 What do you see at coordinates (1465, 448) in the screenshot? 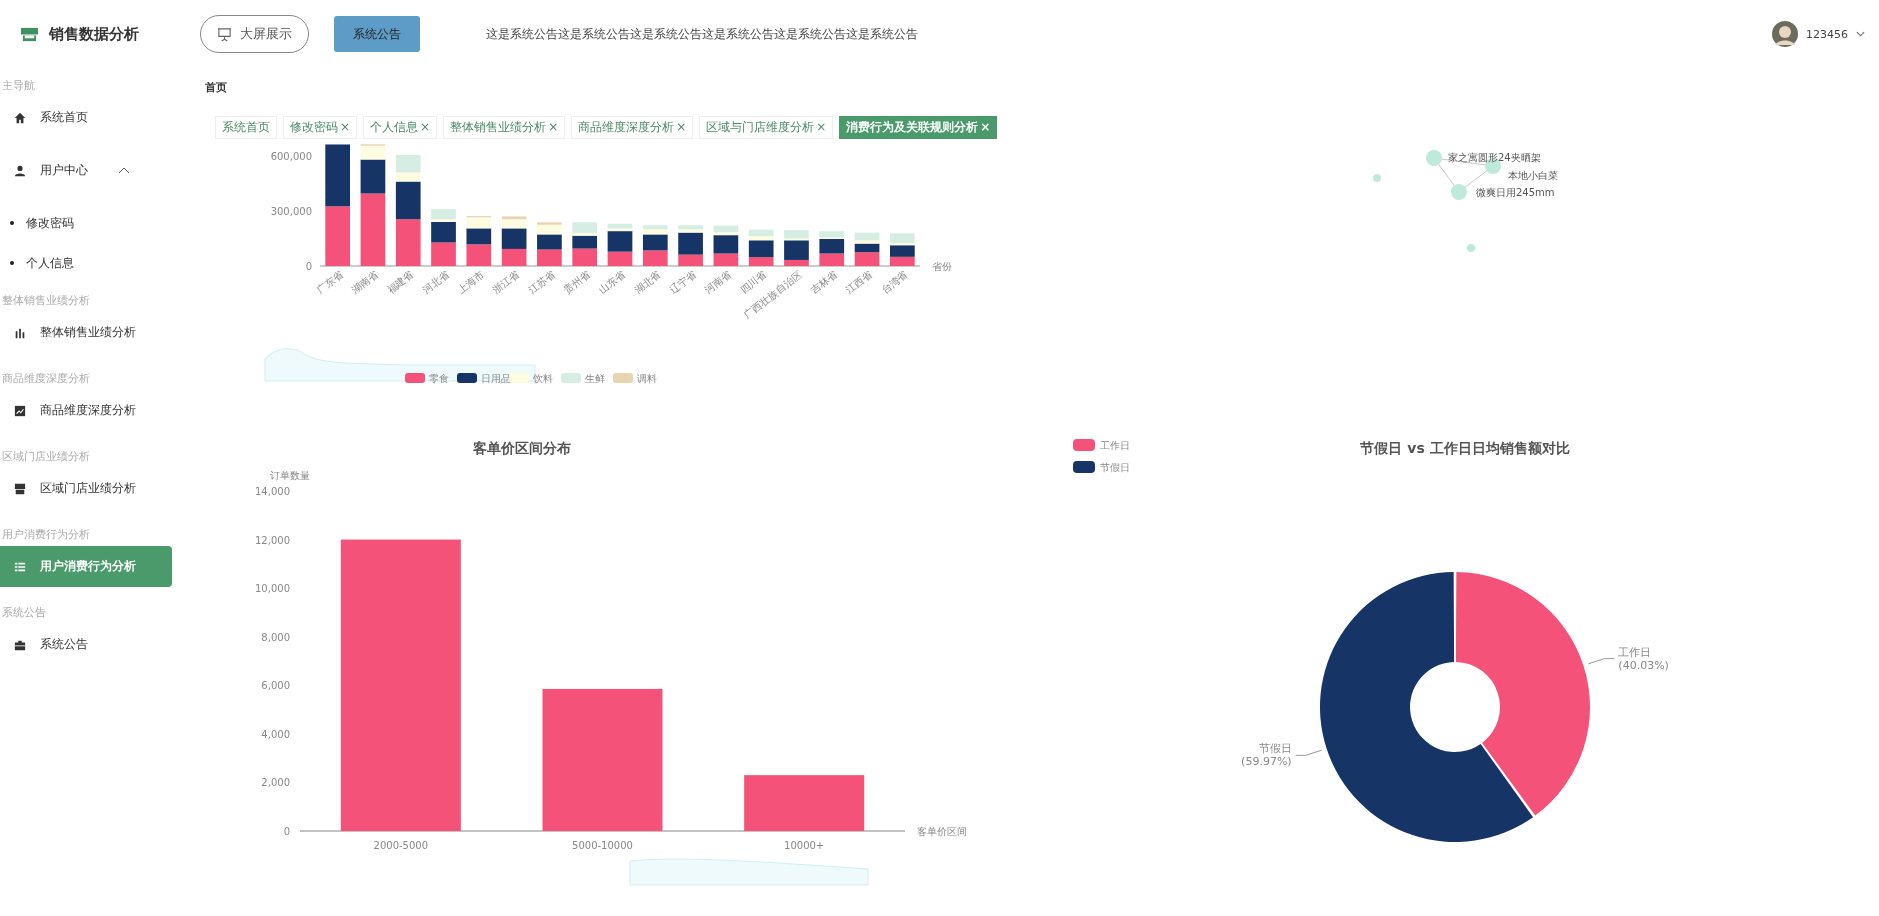
I see `chart-title: 节假日 vs 工作日日均销售额对比` at bounding box center [1465, 448].